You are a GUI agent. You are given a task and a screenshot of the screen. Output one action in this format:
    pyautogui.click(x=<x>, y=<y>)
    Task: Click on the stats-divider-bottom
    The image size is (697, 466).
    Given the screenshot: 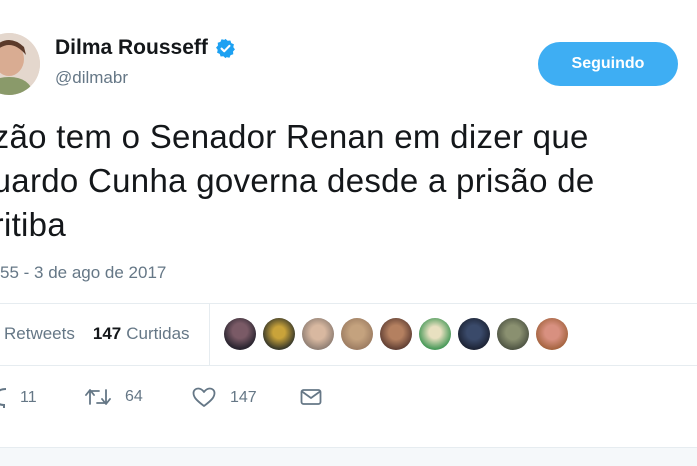 What is the action you would take?
    pyautogui.click(x=348, y=365)
    